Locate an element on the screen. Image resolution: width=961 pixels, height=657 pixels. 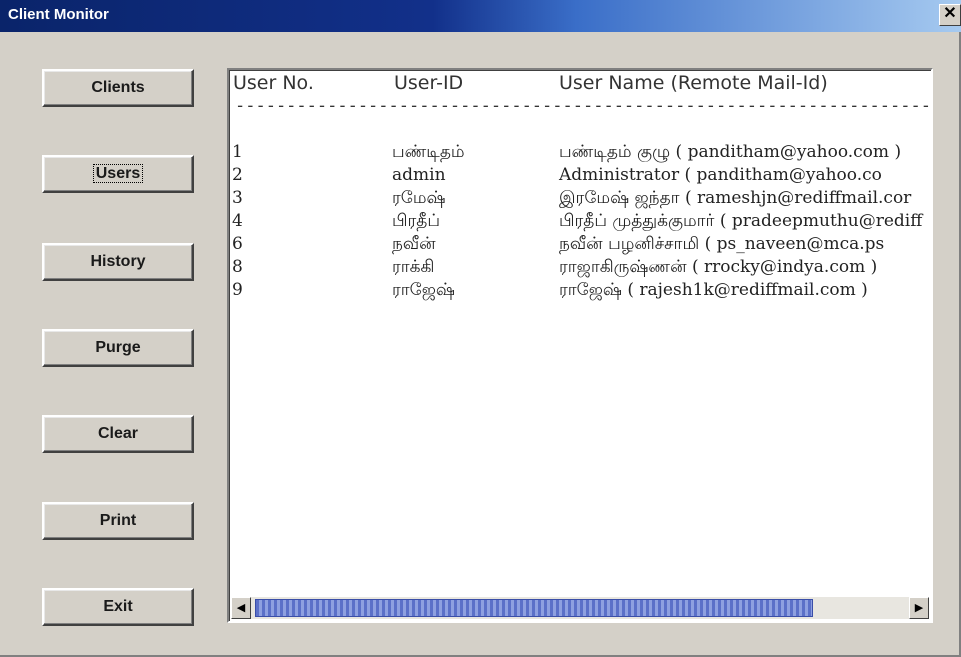
row-user-no: 2 is located at coordinates (237, 175).